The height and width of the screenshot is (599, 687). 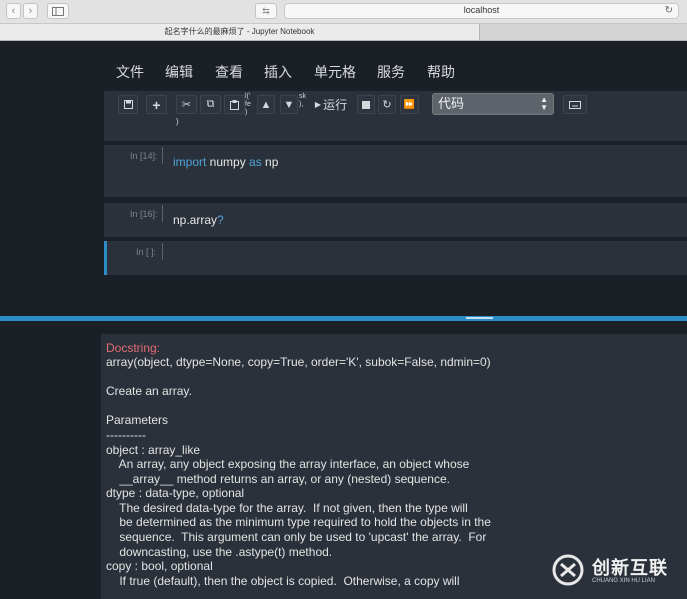 What do you see at coordinates (175, 493) in the screenshot?
I see `pager-line: dtype : data-type, optional` at bounding box center [175, 493].